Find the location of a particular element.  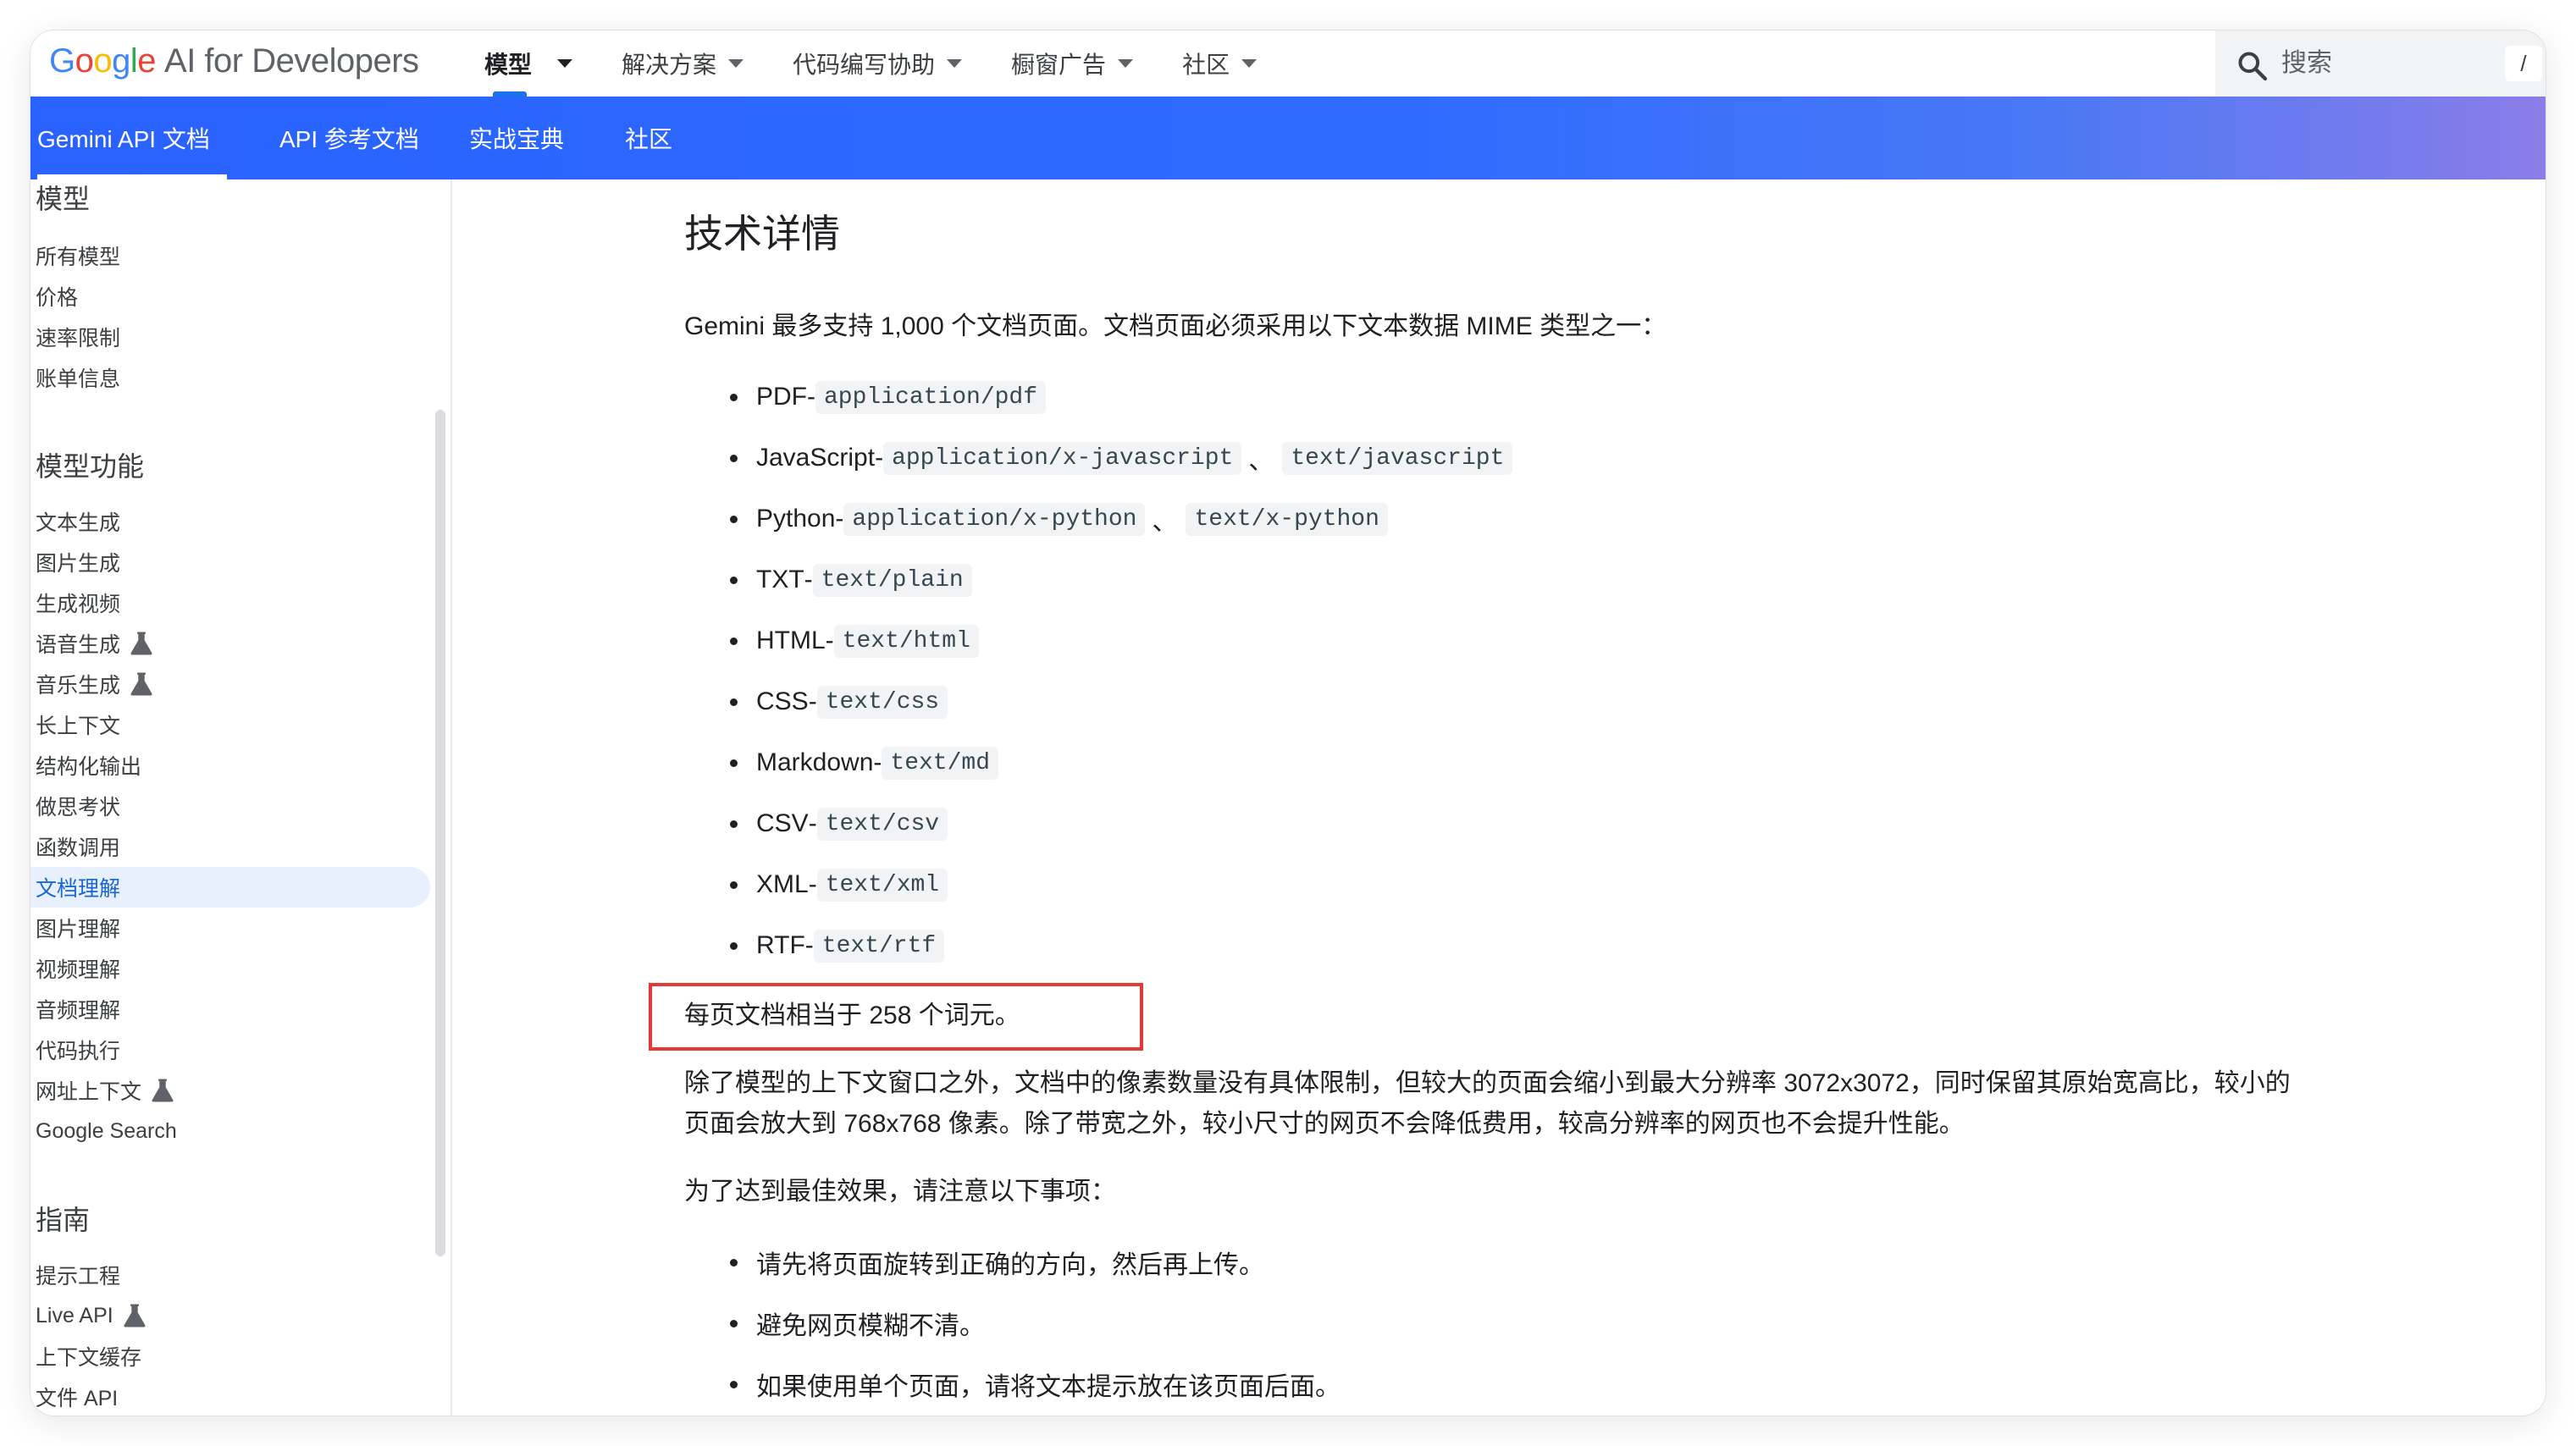

tab-api-reference: API 参考文档 is located at coordinates (349, 138).